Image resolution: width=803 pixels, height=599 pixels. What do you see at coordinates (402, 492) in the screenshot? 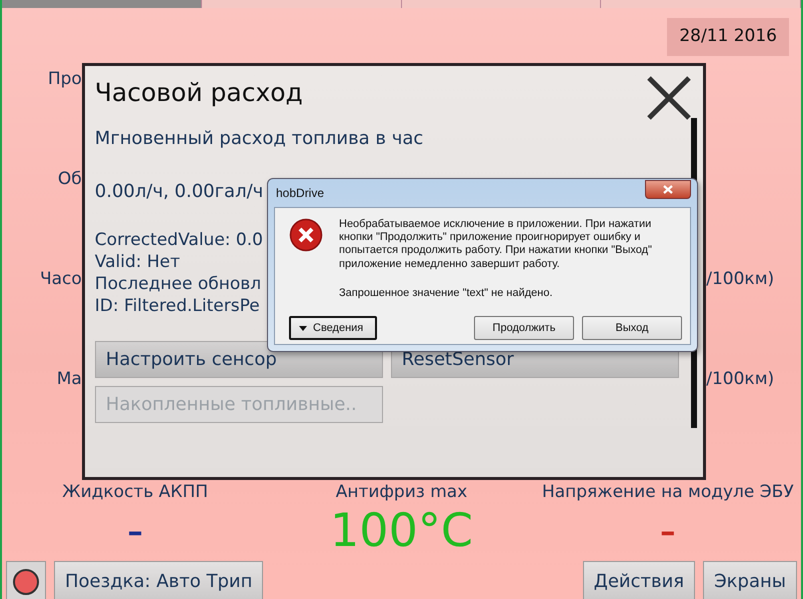
I see `gauge-label: Антифриз max` at bounding box center [402, 492].